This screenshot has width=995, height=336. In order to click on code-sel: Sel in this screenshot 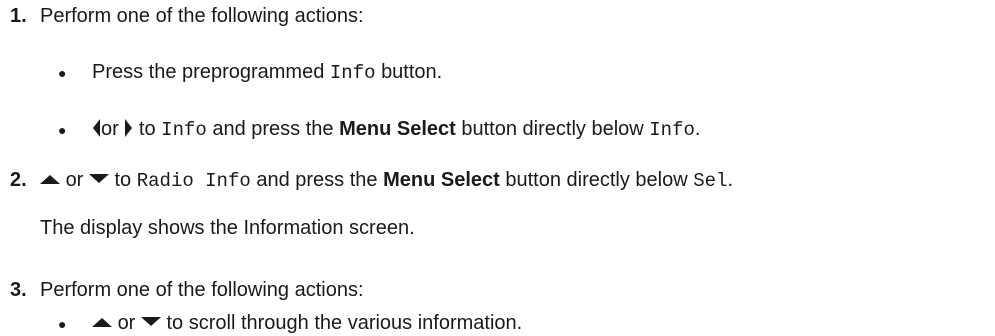, I will do `click(710, 181)`.